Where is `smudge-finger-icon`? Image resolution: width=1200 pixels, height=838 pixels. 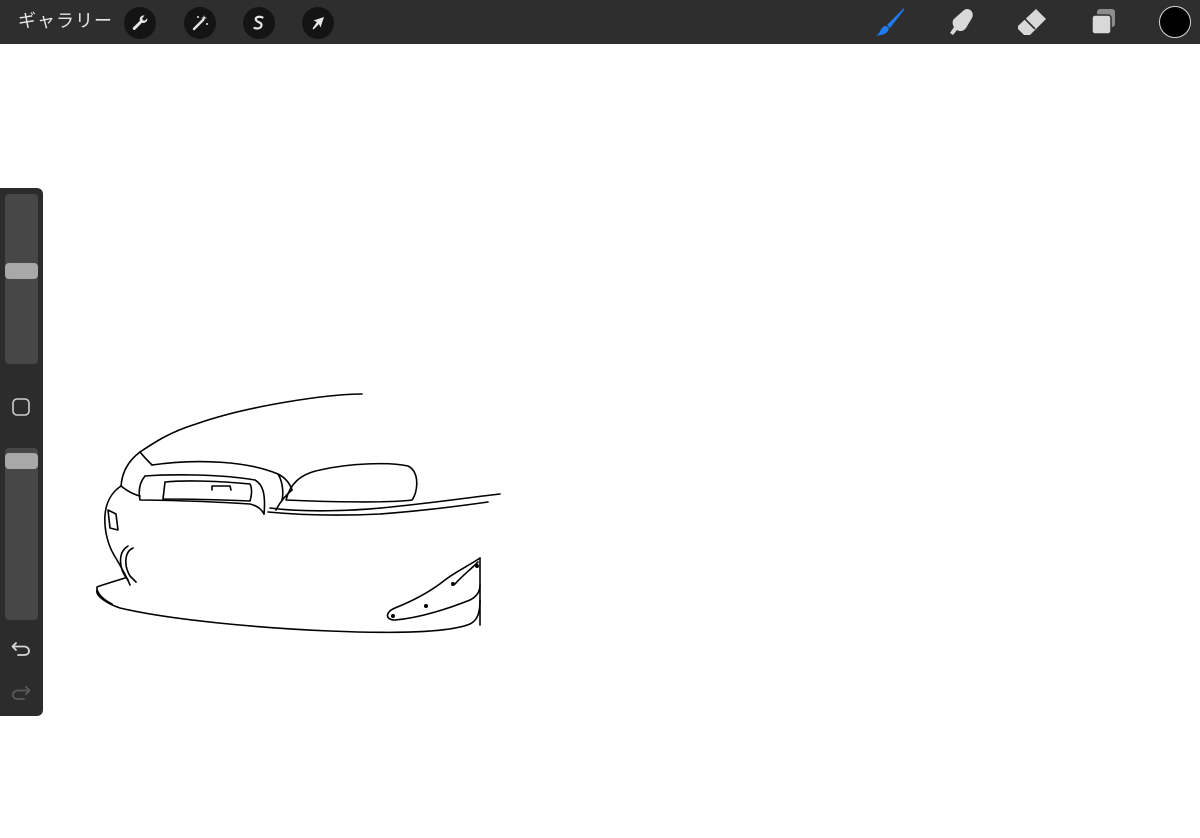 smudge-finger-icon is located at coordinates (961, 21).